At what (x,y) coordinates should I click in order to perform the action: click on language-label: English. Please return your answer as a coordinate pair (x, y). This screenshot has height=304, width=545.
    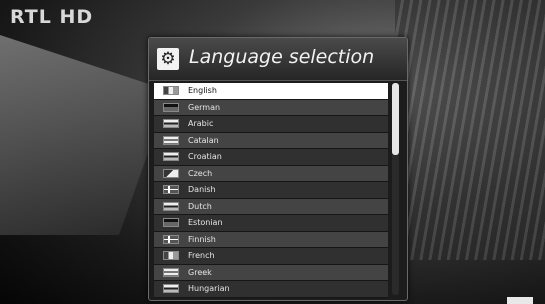
    Looking at the image, I should click on (202, 91).